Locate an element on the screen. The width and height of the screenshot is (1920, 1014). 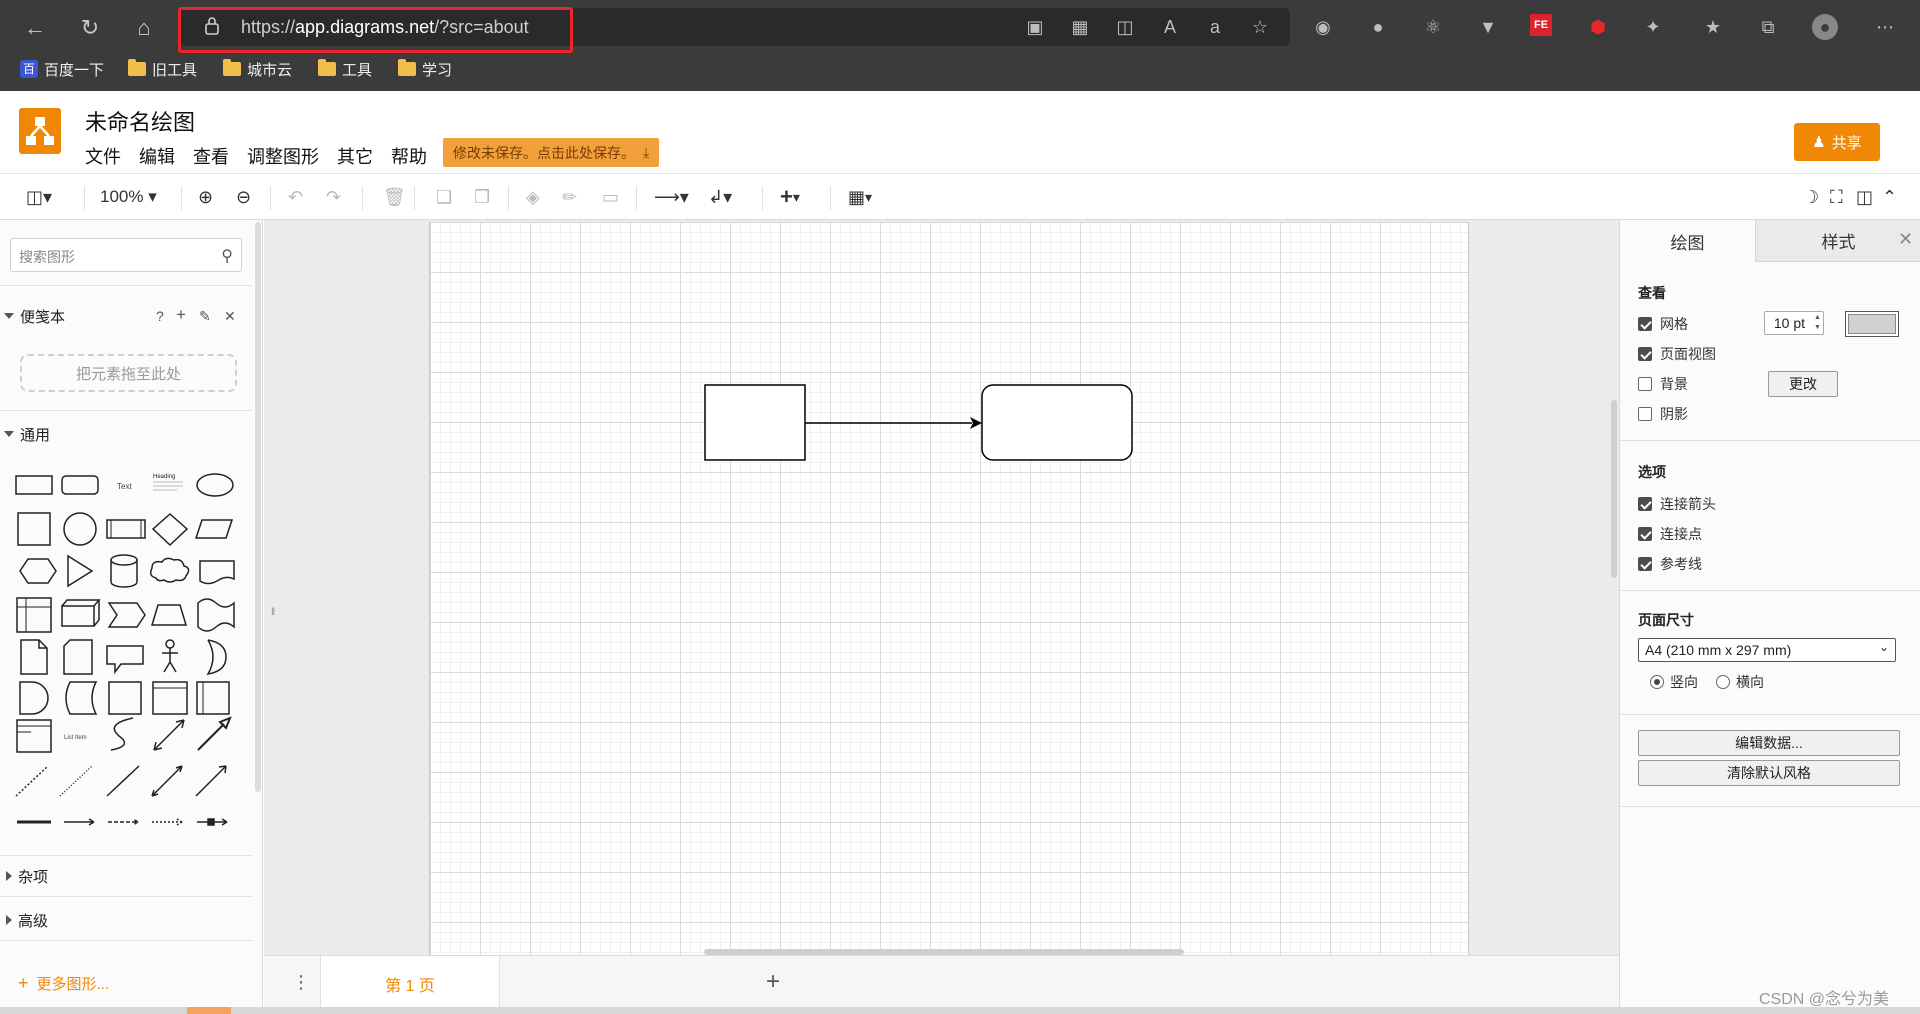
shadow-checkbox: 阴影 is located at coordinates (1663, 414).